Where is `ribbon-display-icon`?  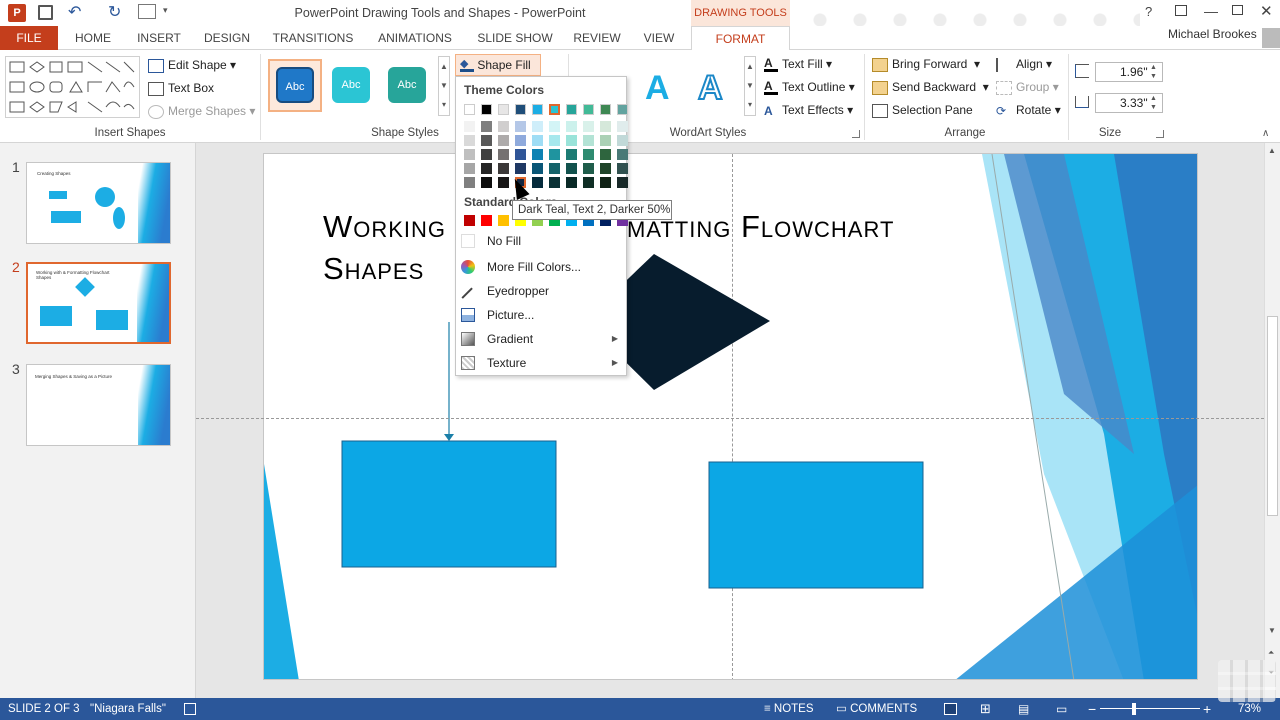
ribbon-display-icon is located at coordinates (1181, 10).